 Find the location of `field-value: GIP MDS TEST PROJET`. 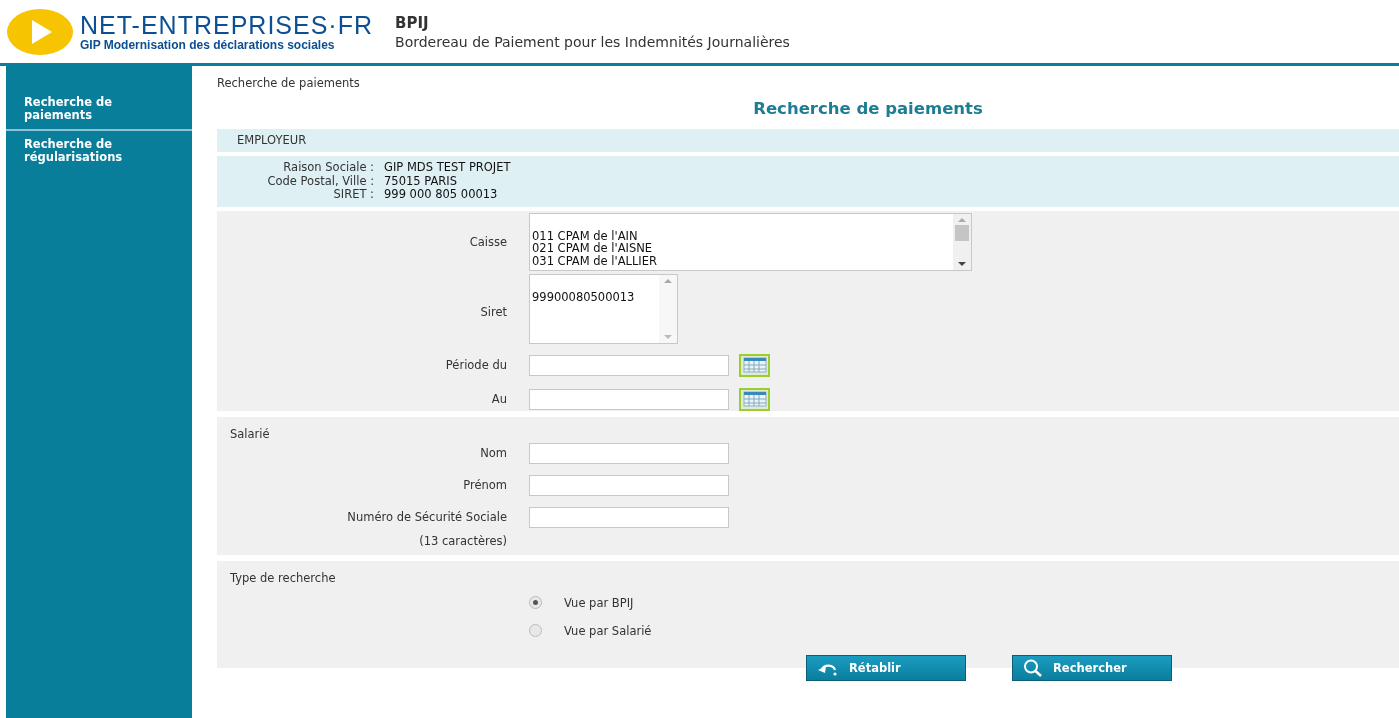

field-value: GIP MDS TEST PROJET is located at coordinates (448, 168).